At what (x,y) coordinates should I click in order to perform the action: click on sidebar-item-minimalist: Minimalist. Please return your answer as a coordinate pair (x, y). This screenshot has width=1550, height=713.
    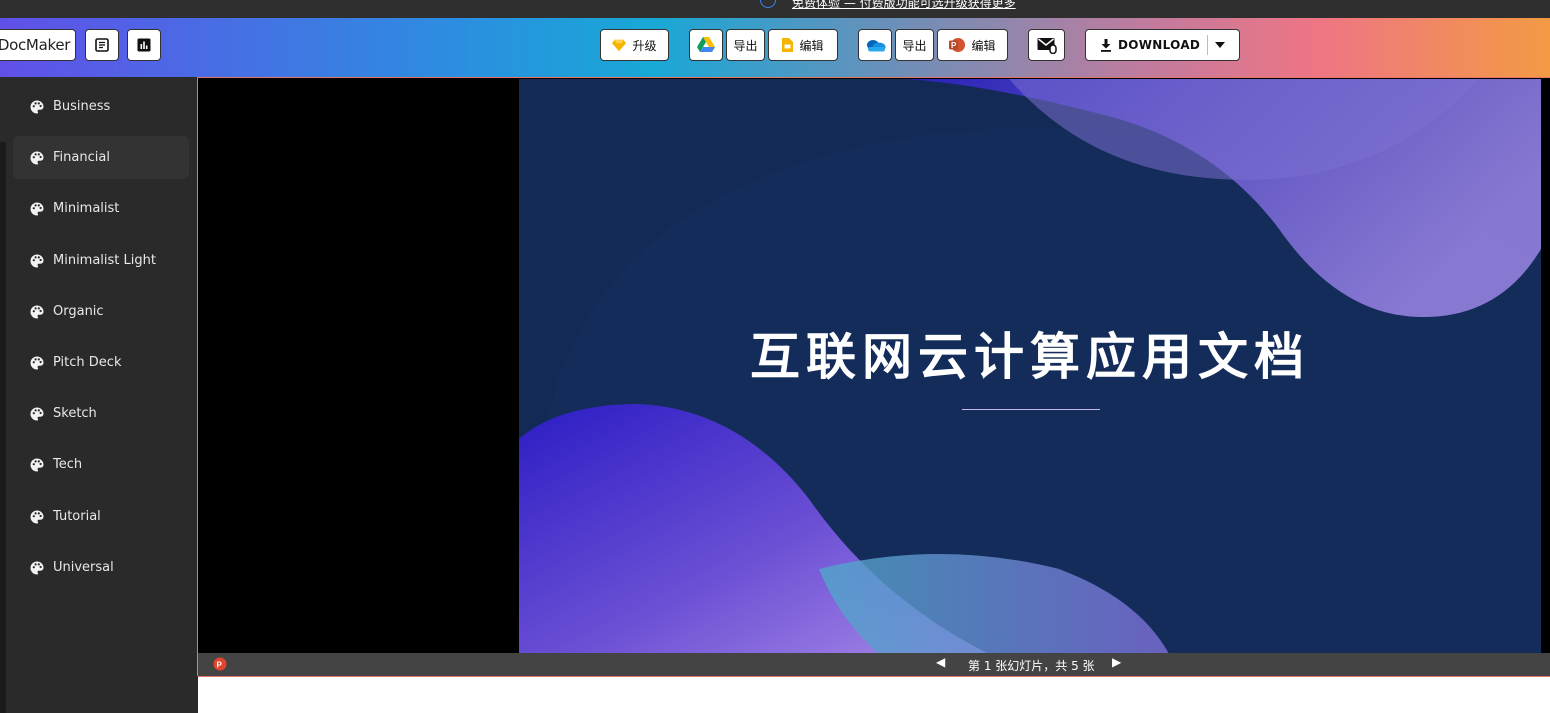
    Looking at the image, I should click on (101, 208).